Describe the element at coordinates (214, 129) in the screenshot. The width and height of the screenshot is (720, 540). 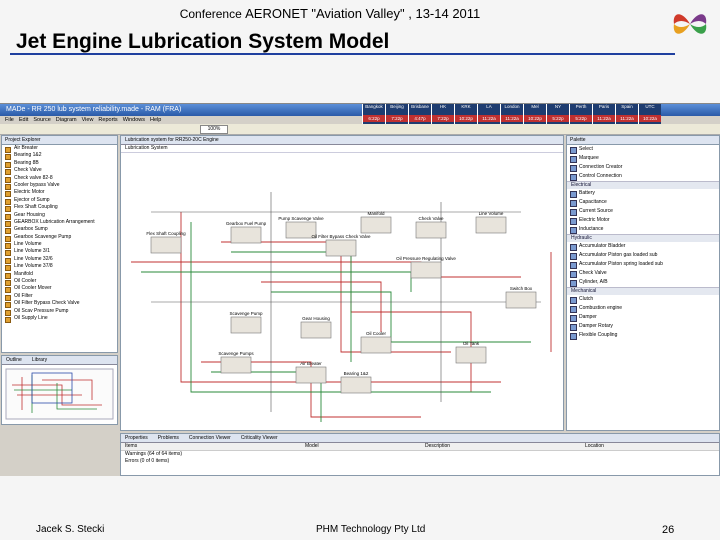
I see `zoom-select: 100%` at that location.